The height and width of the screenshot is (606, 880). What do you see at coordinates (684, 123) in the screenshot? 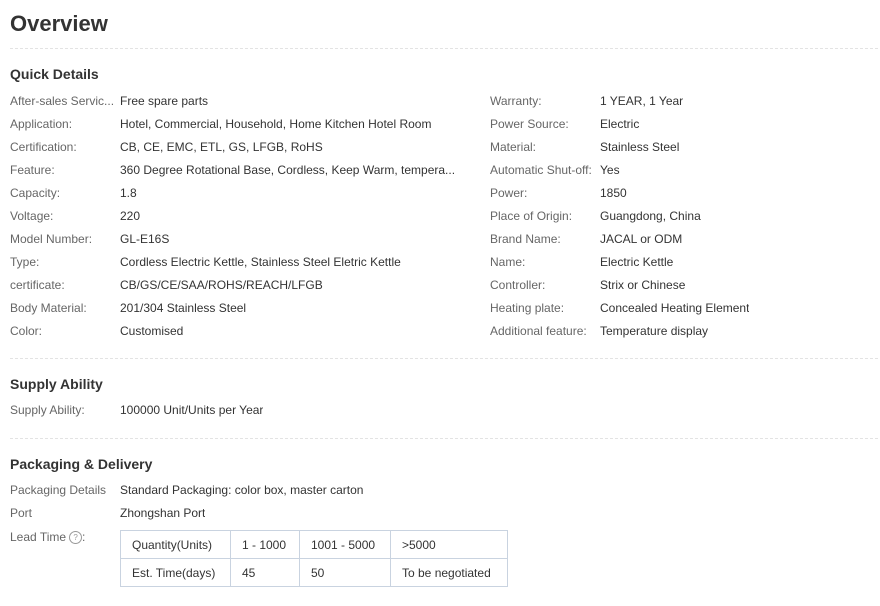
I see `detail-row: Power Source: Electric` at bounding box center [684, 123].